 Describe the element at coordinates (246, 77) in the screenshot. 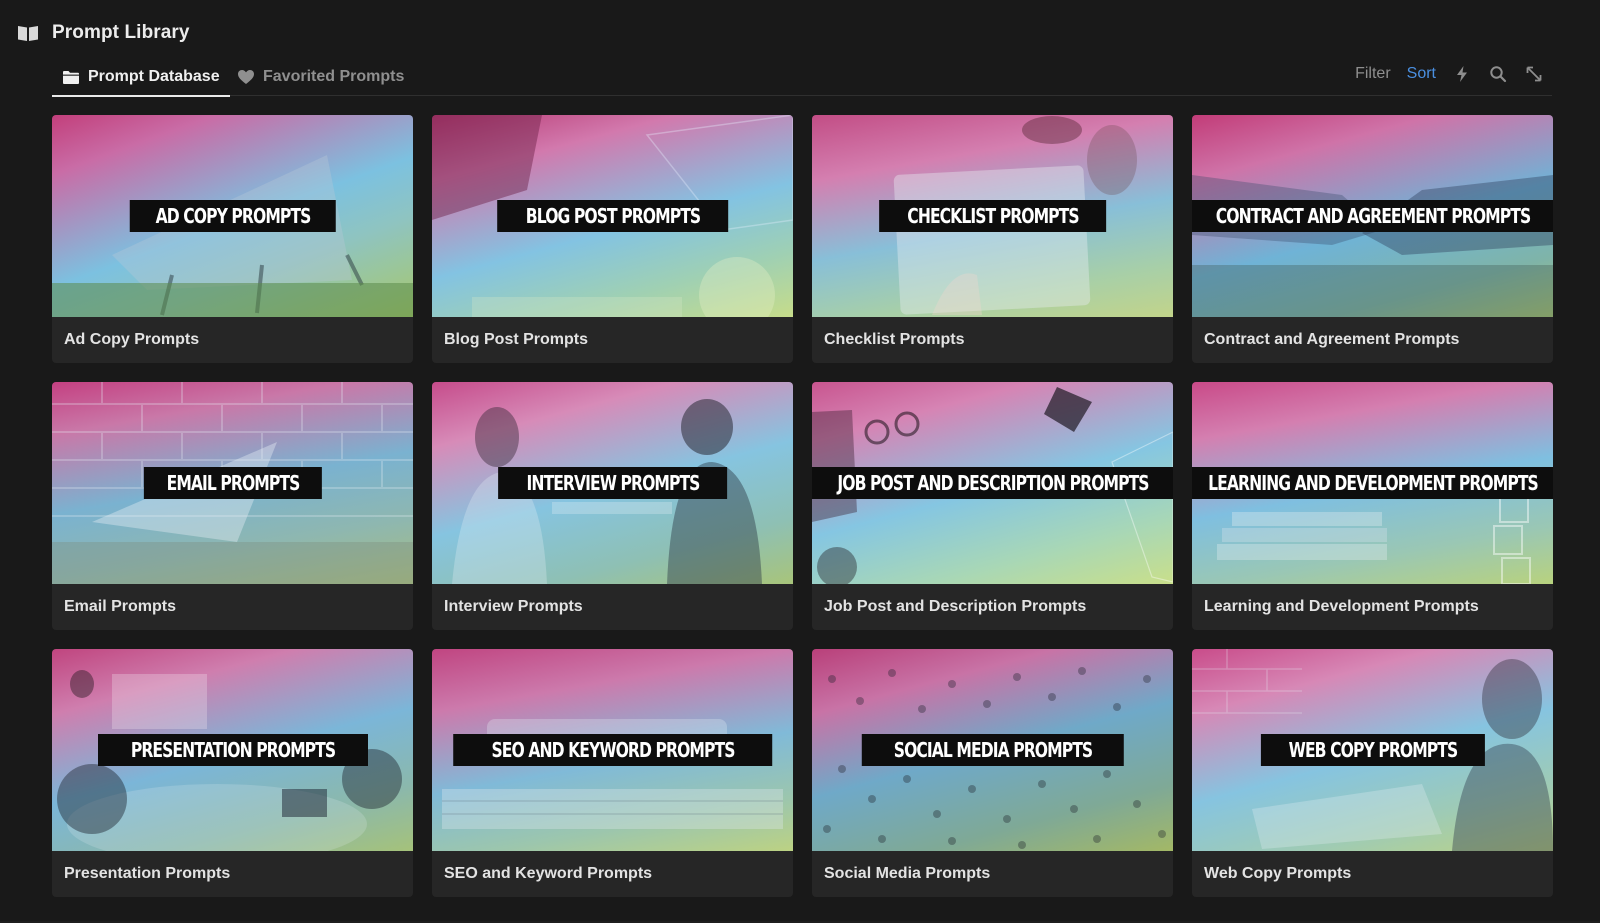

I see `heart-icon` at that location.